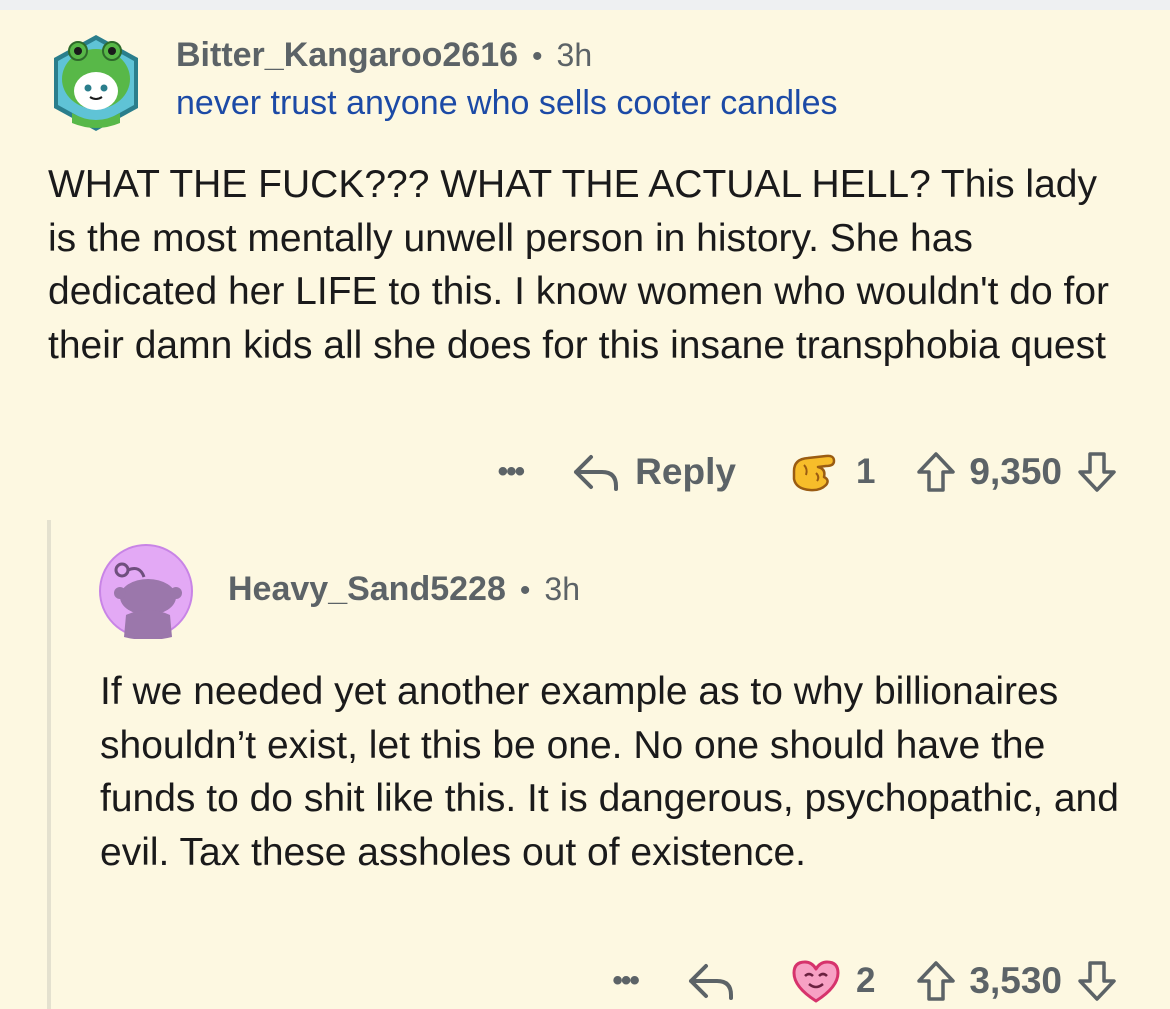 Image resolution: width=1170 pixels, height=1009 pixels. Describe the element at coordinates (814, 473) in the screenshot. I see `pointing-hand-award-icon` at that location.